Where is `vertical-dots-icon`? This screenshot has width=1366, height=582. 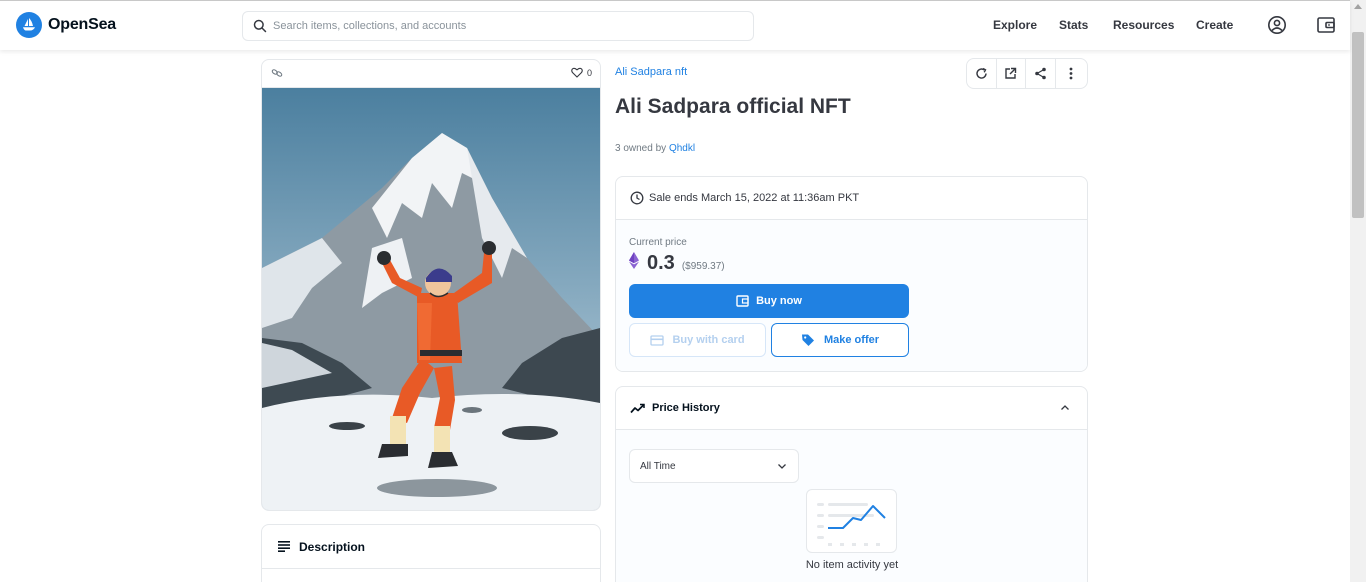
vertical-dots-icon is located at coordinates (1071, 73).